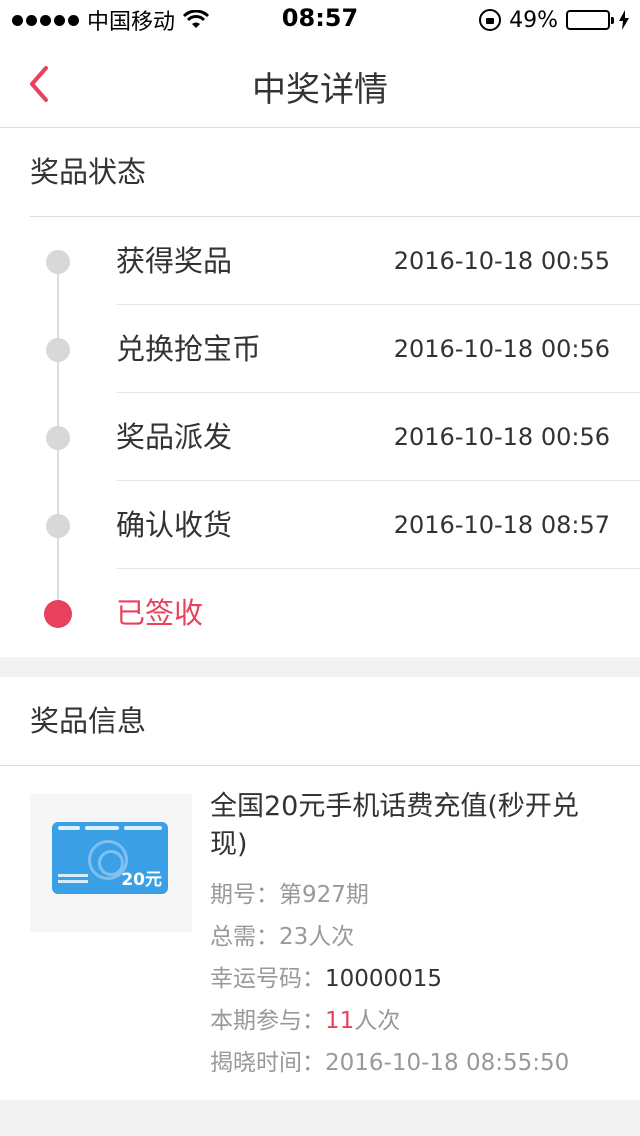 This screenshot has height=1136, width=640. Describe the element at coordinates (410, 1021) in the screenshot. I see `participation-line: 本期参与：11人次` at that location.